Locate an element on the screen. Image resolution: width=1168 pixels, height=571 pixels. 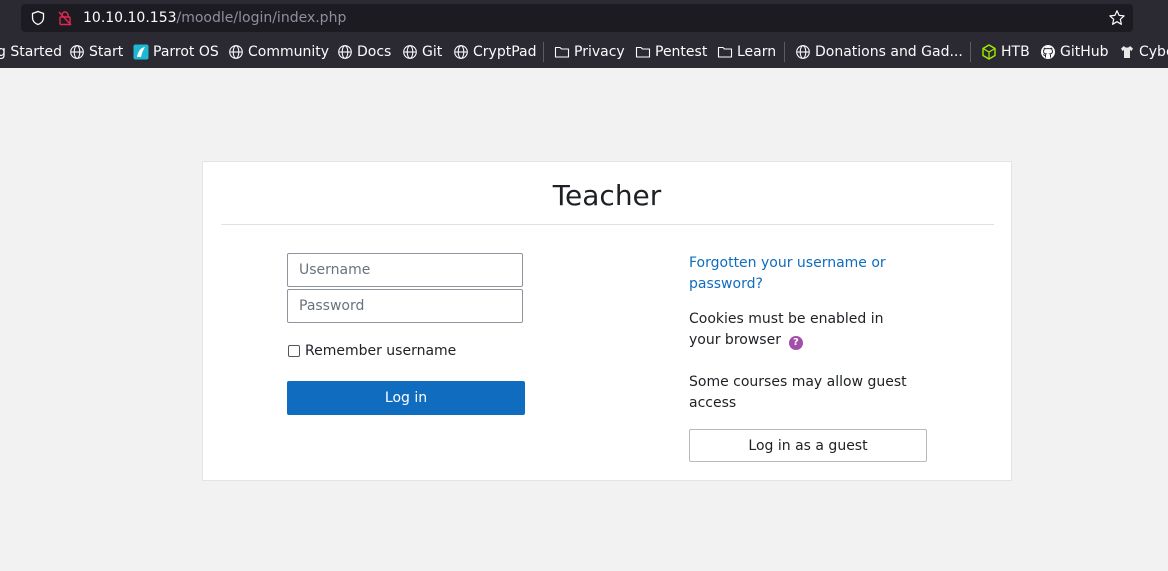
forgot-password-link: Forgotten your username or password? is located at coordinates (796, 274).